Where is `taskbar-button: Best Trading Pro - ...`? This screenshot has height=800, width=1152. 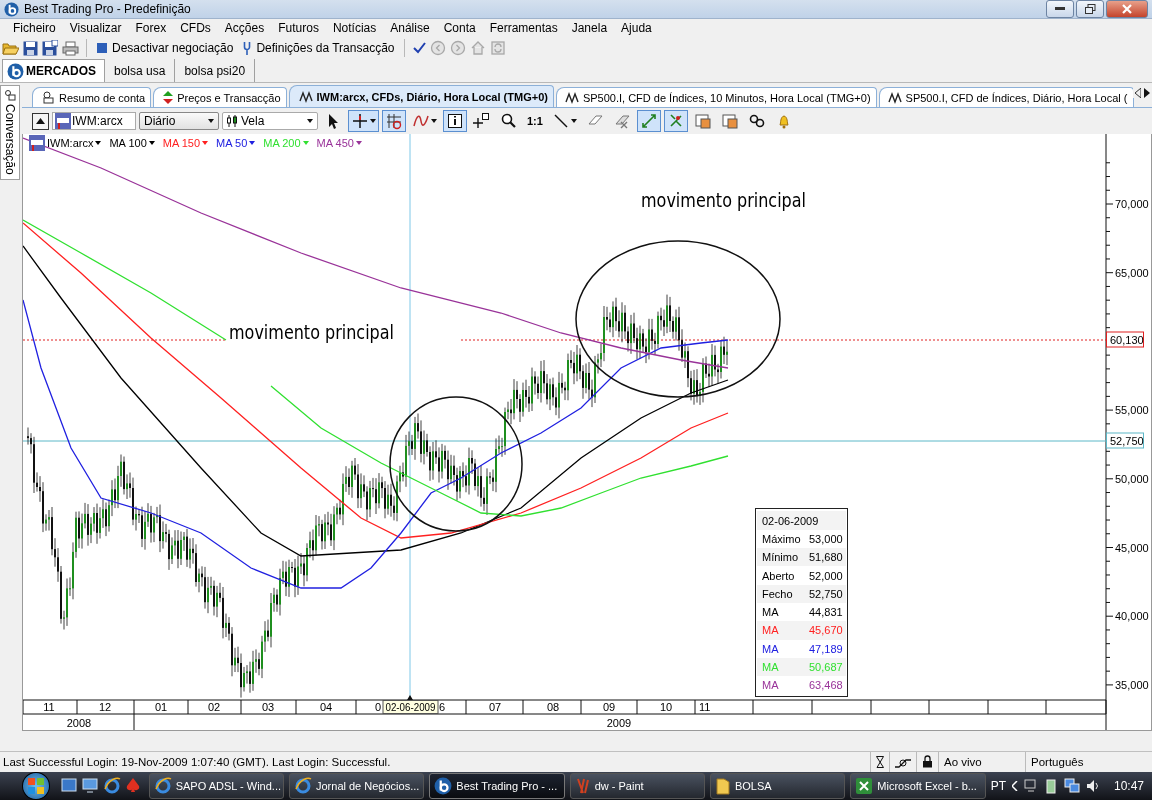
taskbar-button: Best Trading Pro - ... is located at coordinates (497, 786).